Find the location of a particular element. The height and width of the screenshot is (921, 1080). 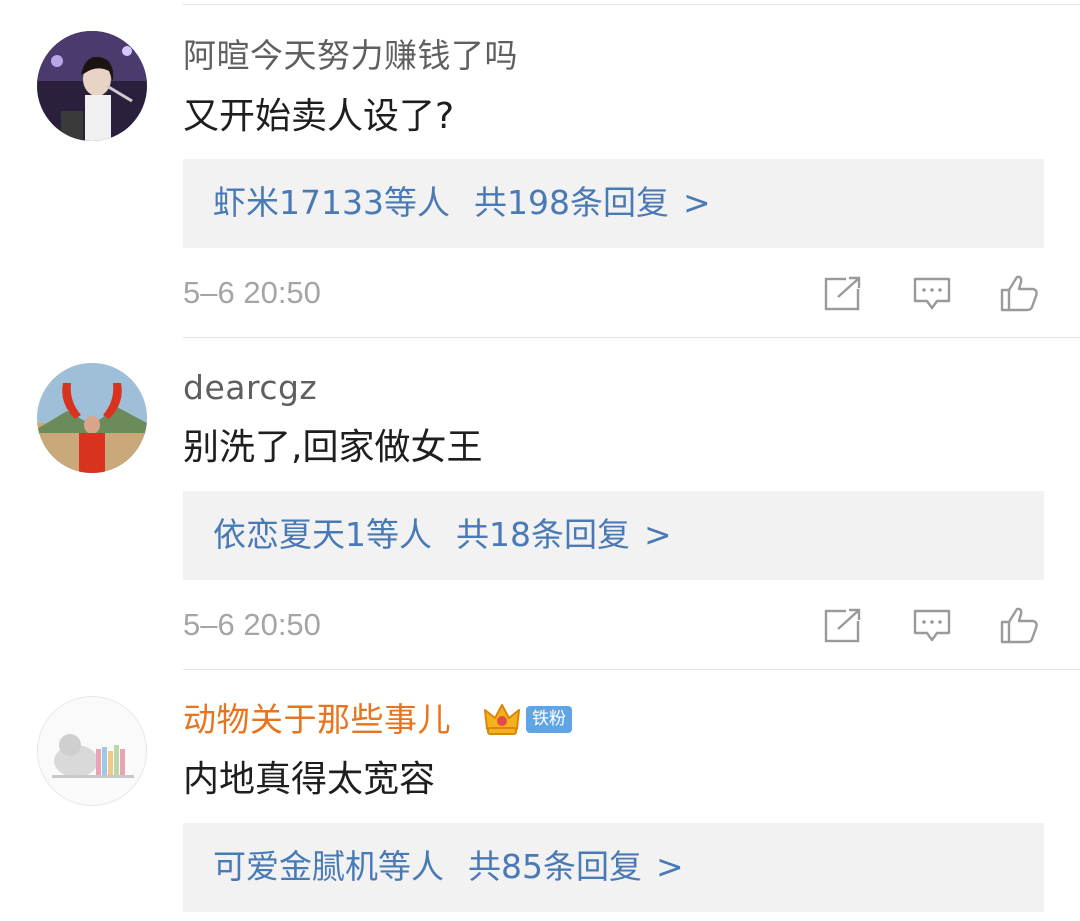

reply-users: 依恋夏天1等人 is located at coordinates (322, 534).